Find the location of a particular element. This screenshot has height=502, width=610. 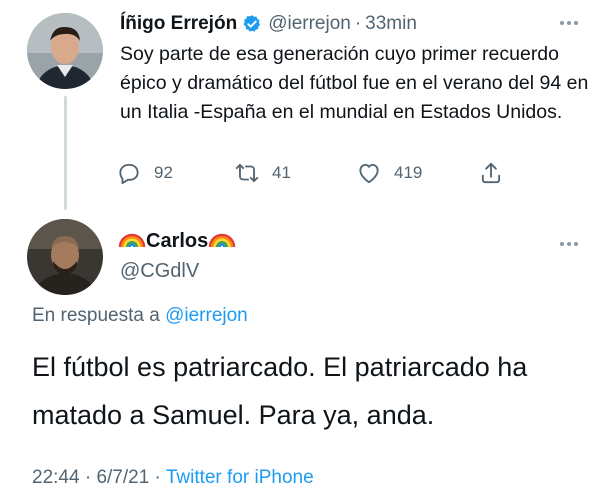

author-handle: @ierrejon is located at coordinates (309, 24).